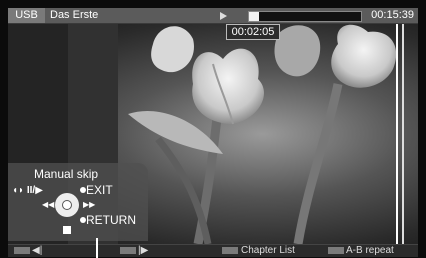 This screenshot has width=426, height=258. I want to click on ab-repeat-key, so click(336, 250).